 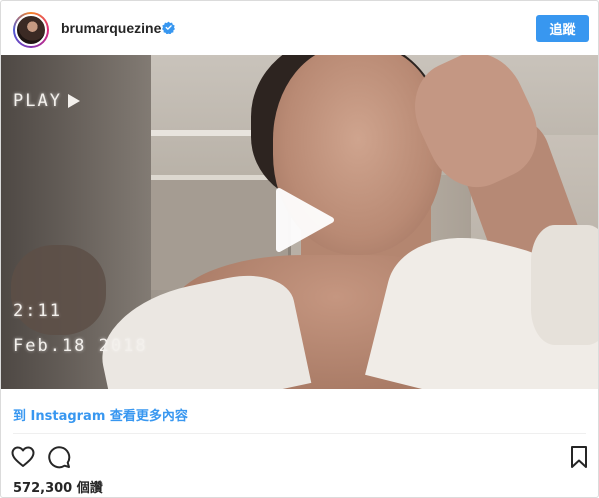 I want to click on view-more-on-instagram-link: 到 Instagram 查看更多內容, so click(x=100, y=414).